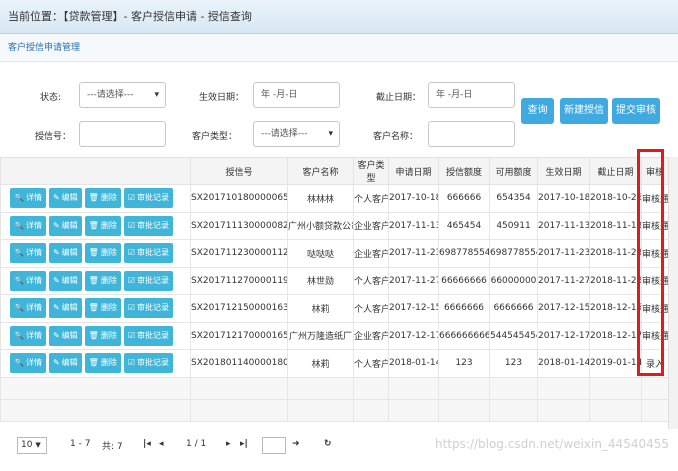 The width and height of the screenshot is (678, 471). Describe the element at coordinates (320, 335) in the screenshot. I see `table-cell: 广州万隆造纸厂` at that location.